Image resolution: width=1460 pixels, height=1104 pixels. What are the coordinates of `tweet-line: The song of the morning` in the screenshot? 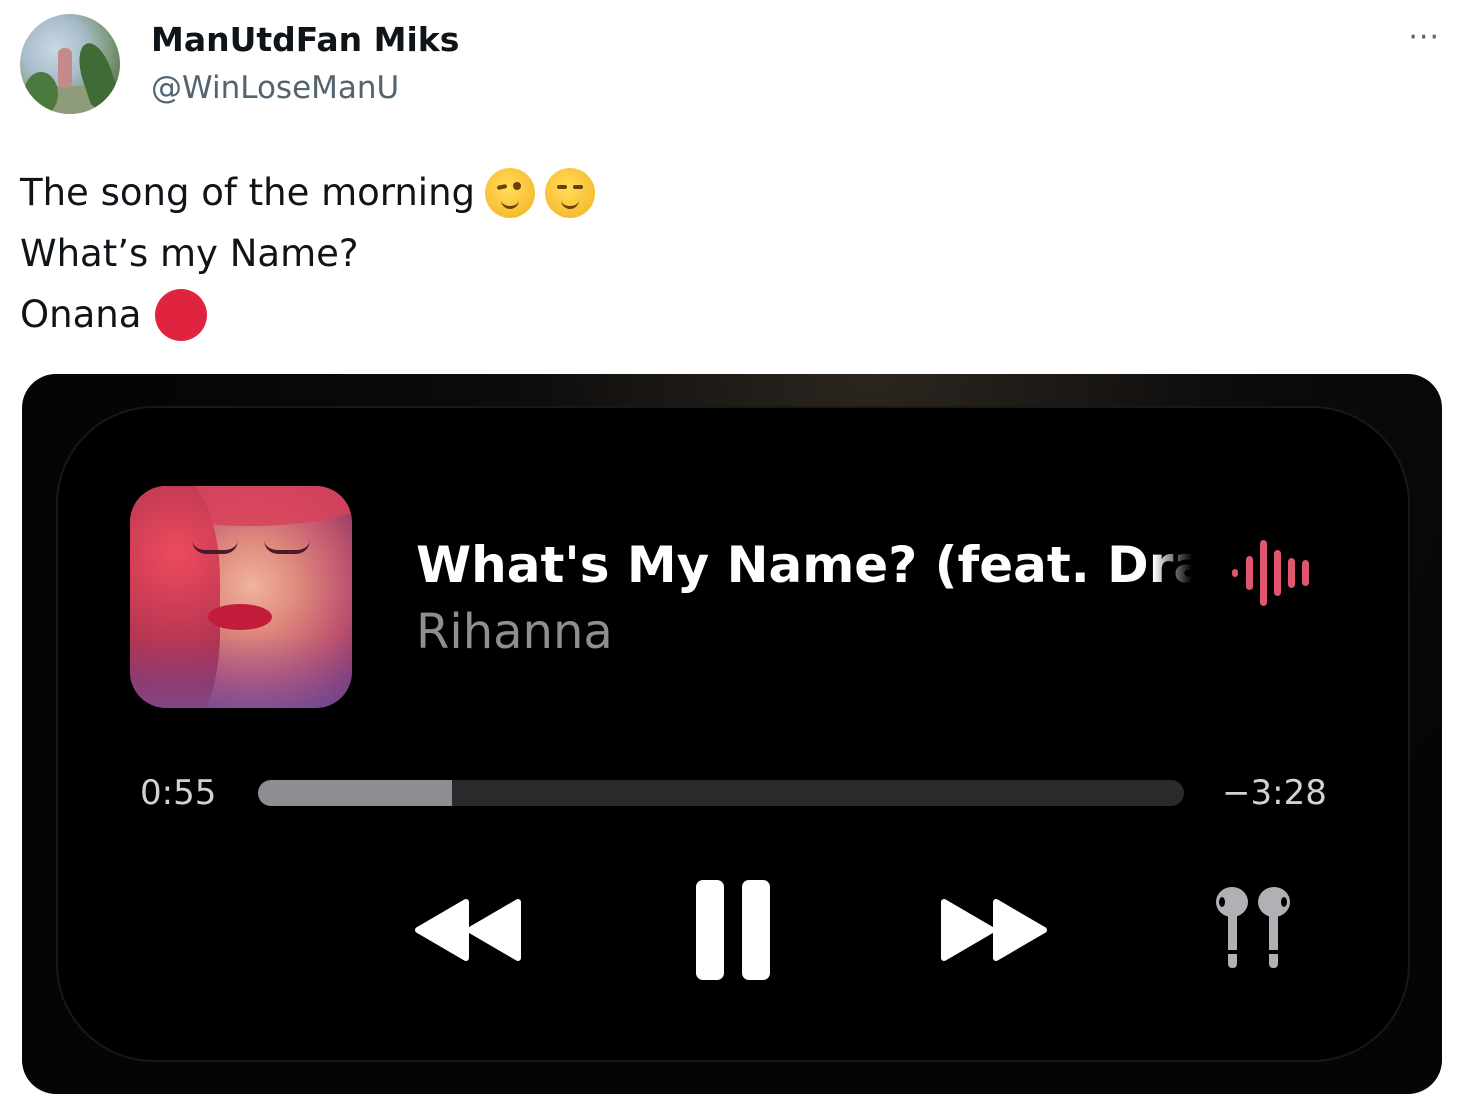 It's located at (308, 192).